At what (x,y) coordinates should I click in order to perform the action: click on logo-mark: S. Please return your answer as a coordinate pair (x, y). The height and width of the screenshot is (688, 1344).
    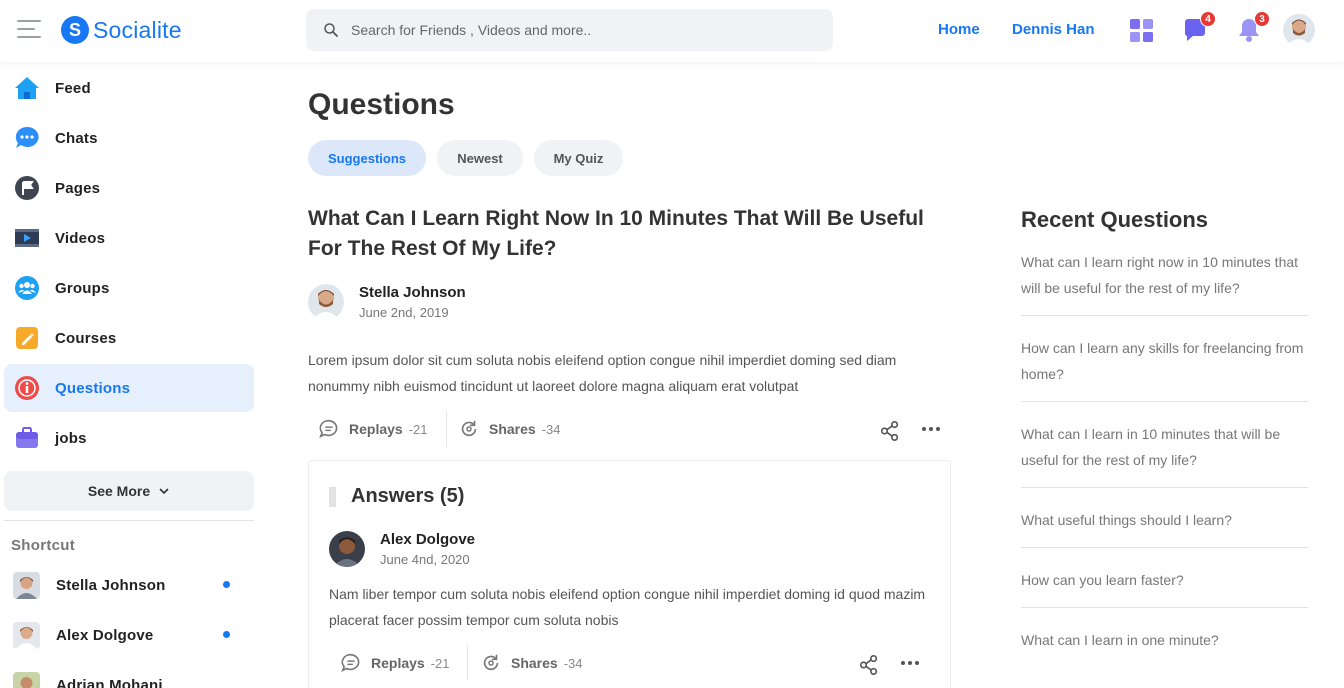
    Looking at the image, I should click on (75, 30).